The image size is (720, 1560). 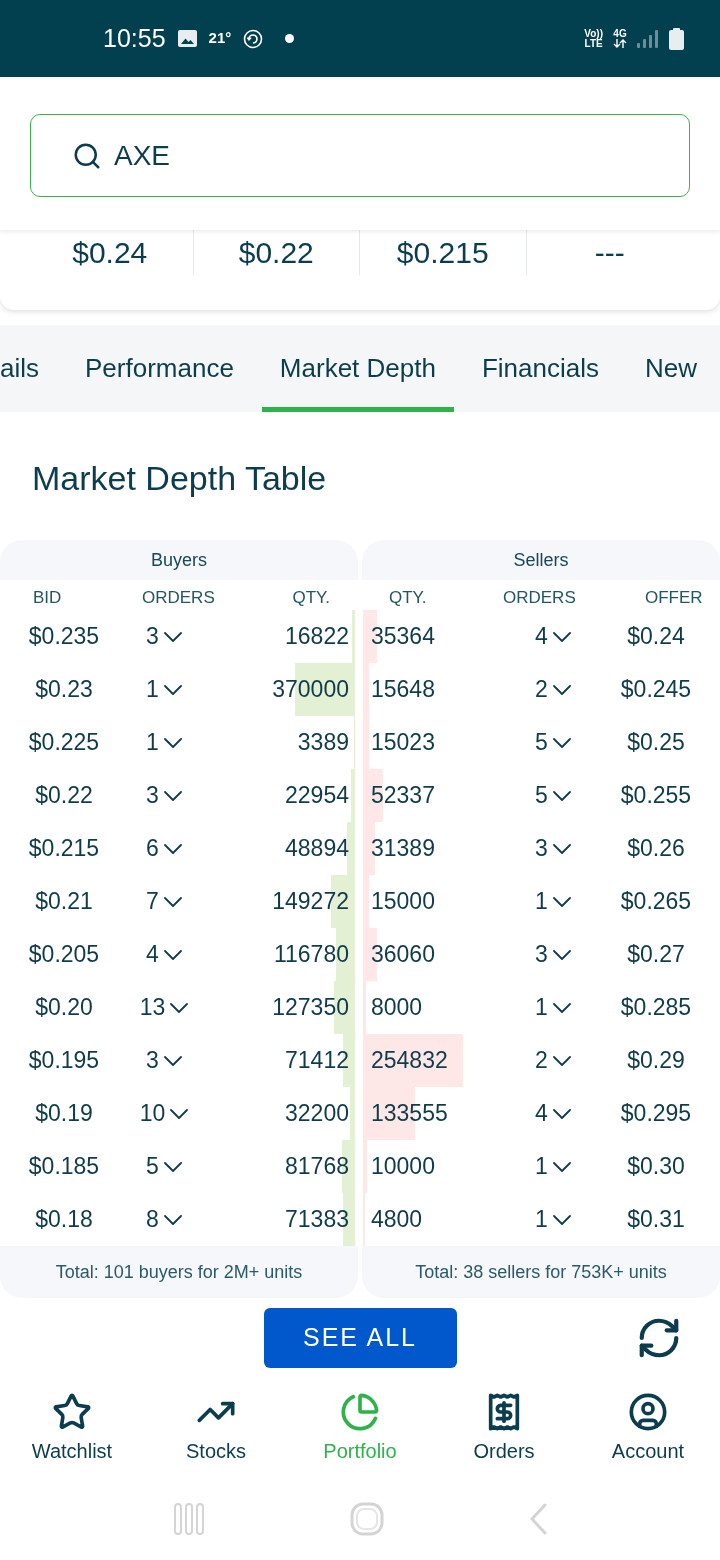 I want to click on order-count: 2, so click(x=541, y=690).